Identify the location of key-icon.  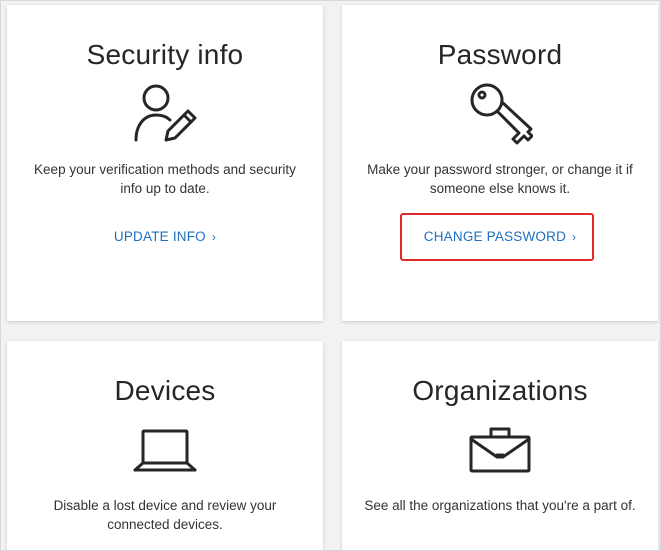
(500, 114).